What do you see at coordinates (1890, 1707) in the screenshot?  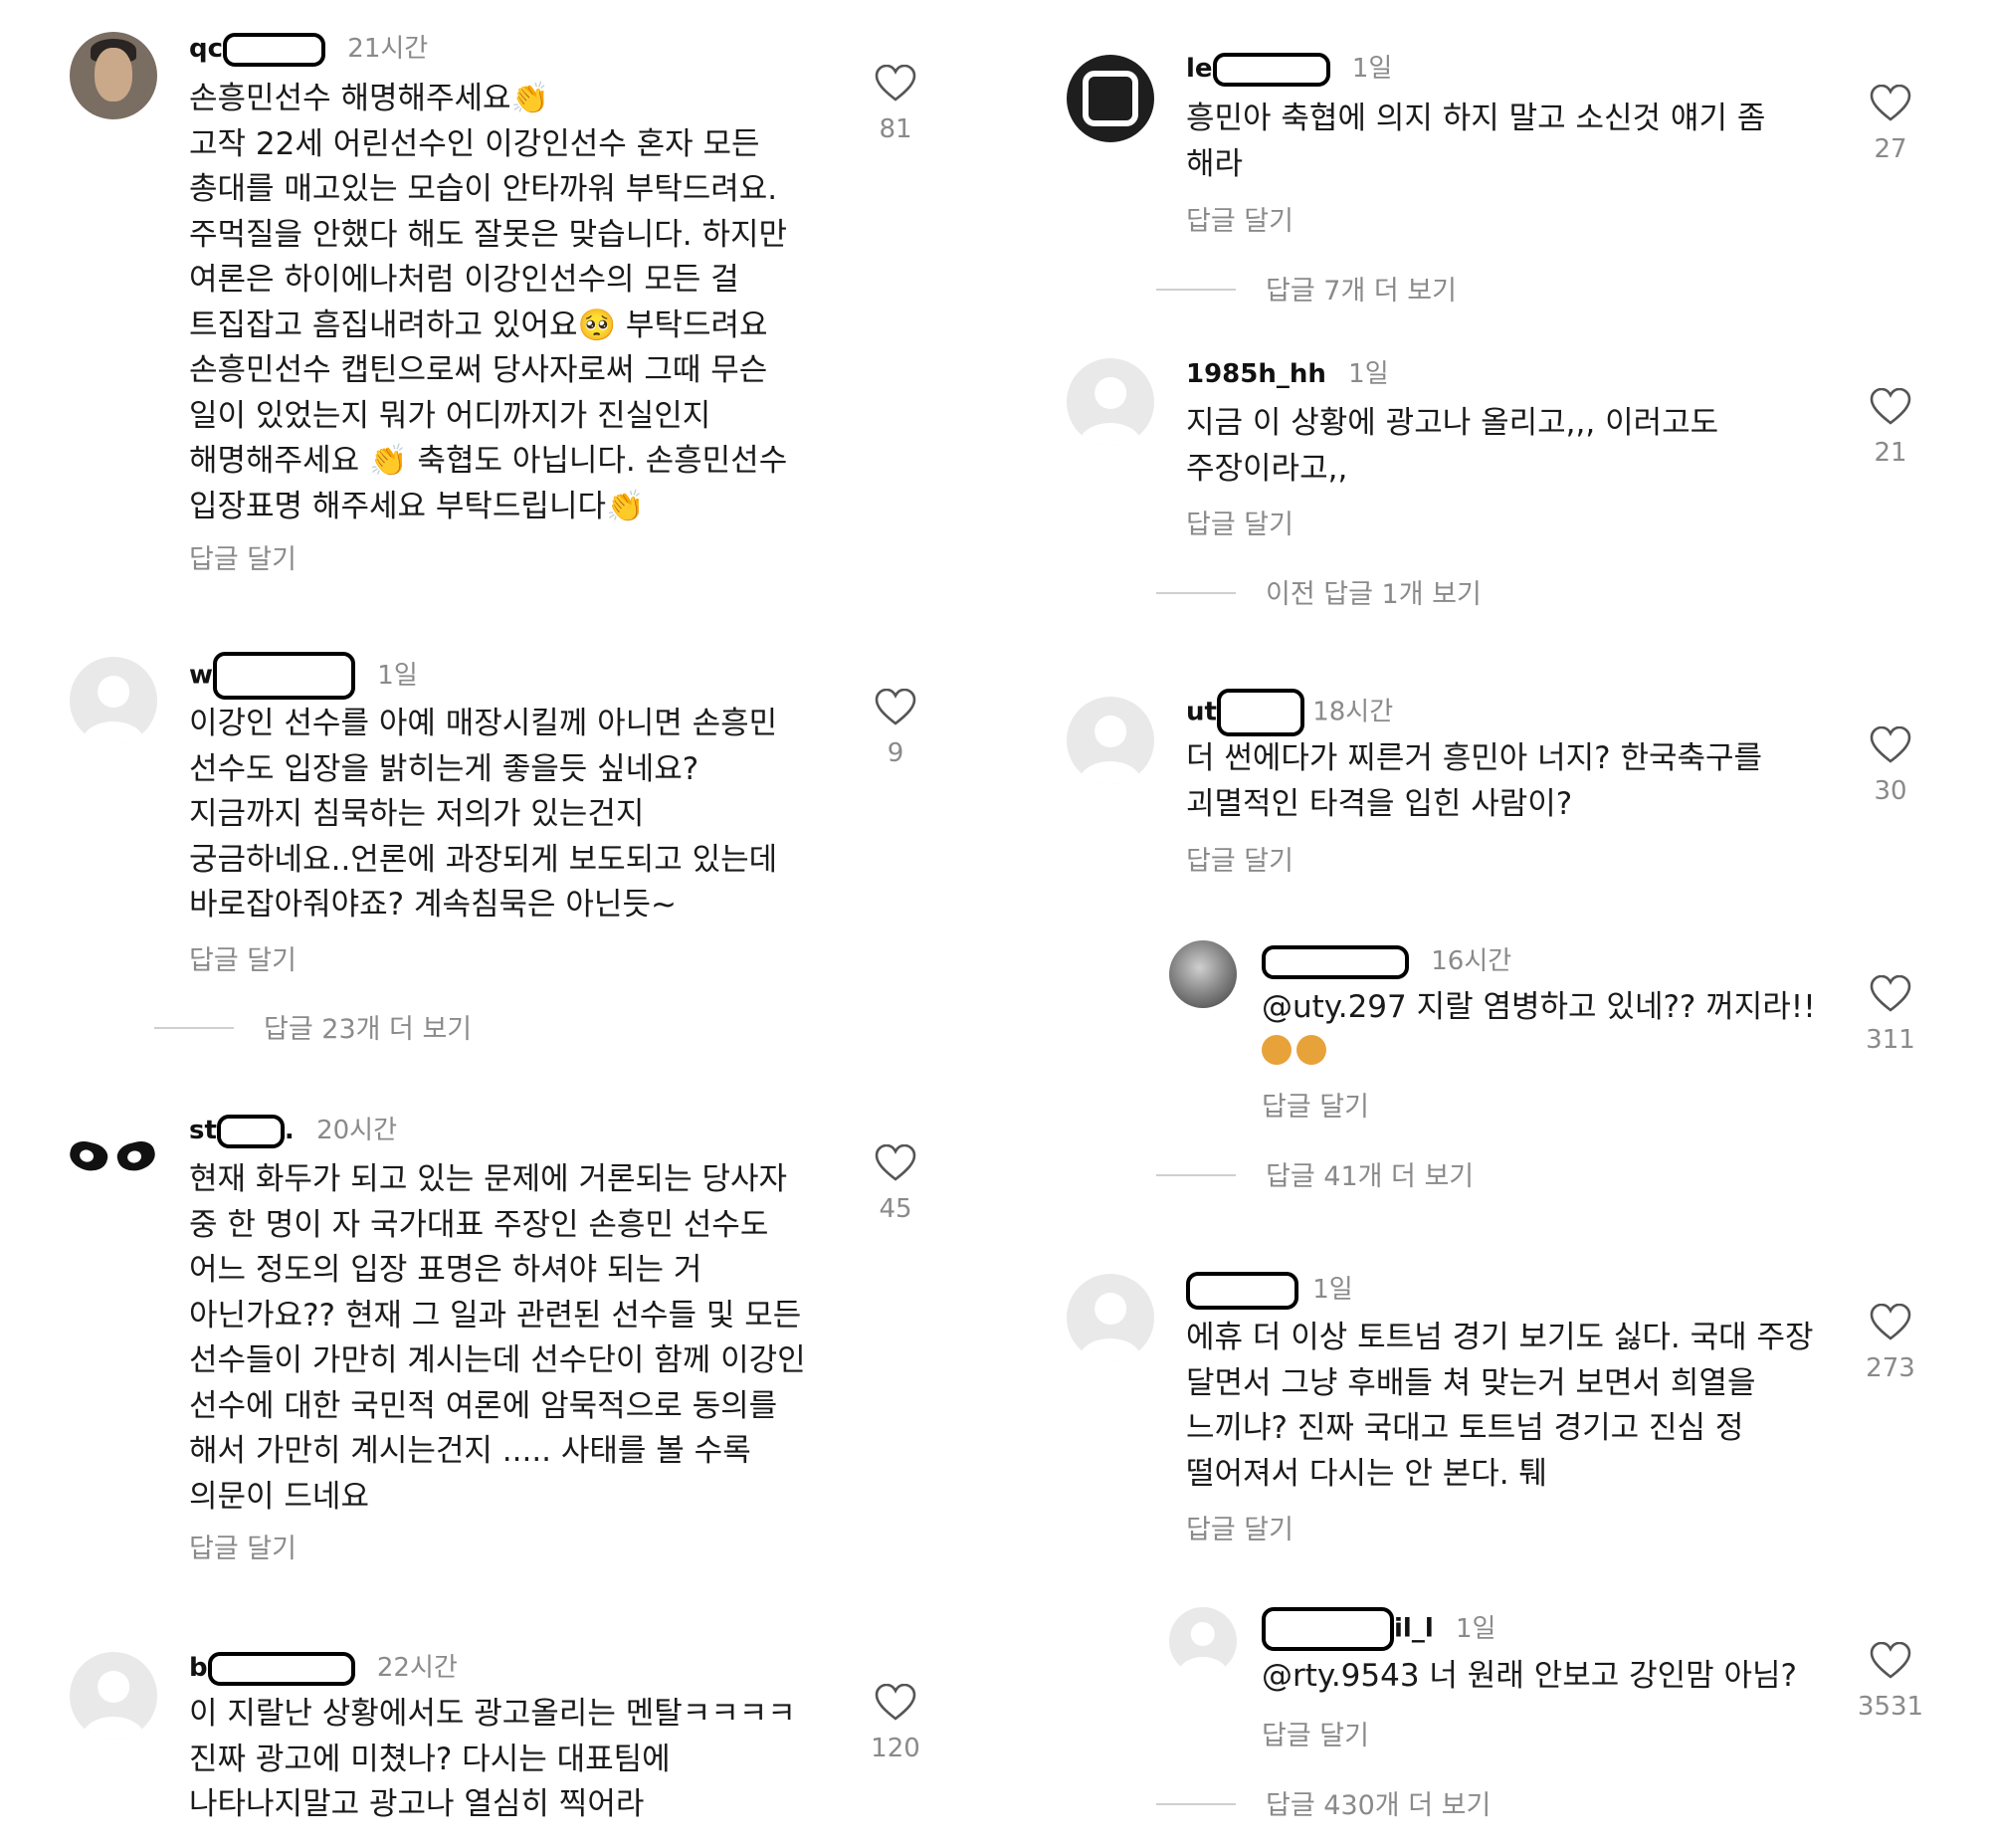 I see `like-count: 3531` at bounding box center [1890, 1707].